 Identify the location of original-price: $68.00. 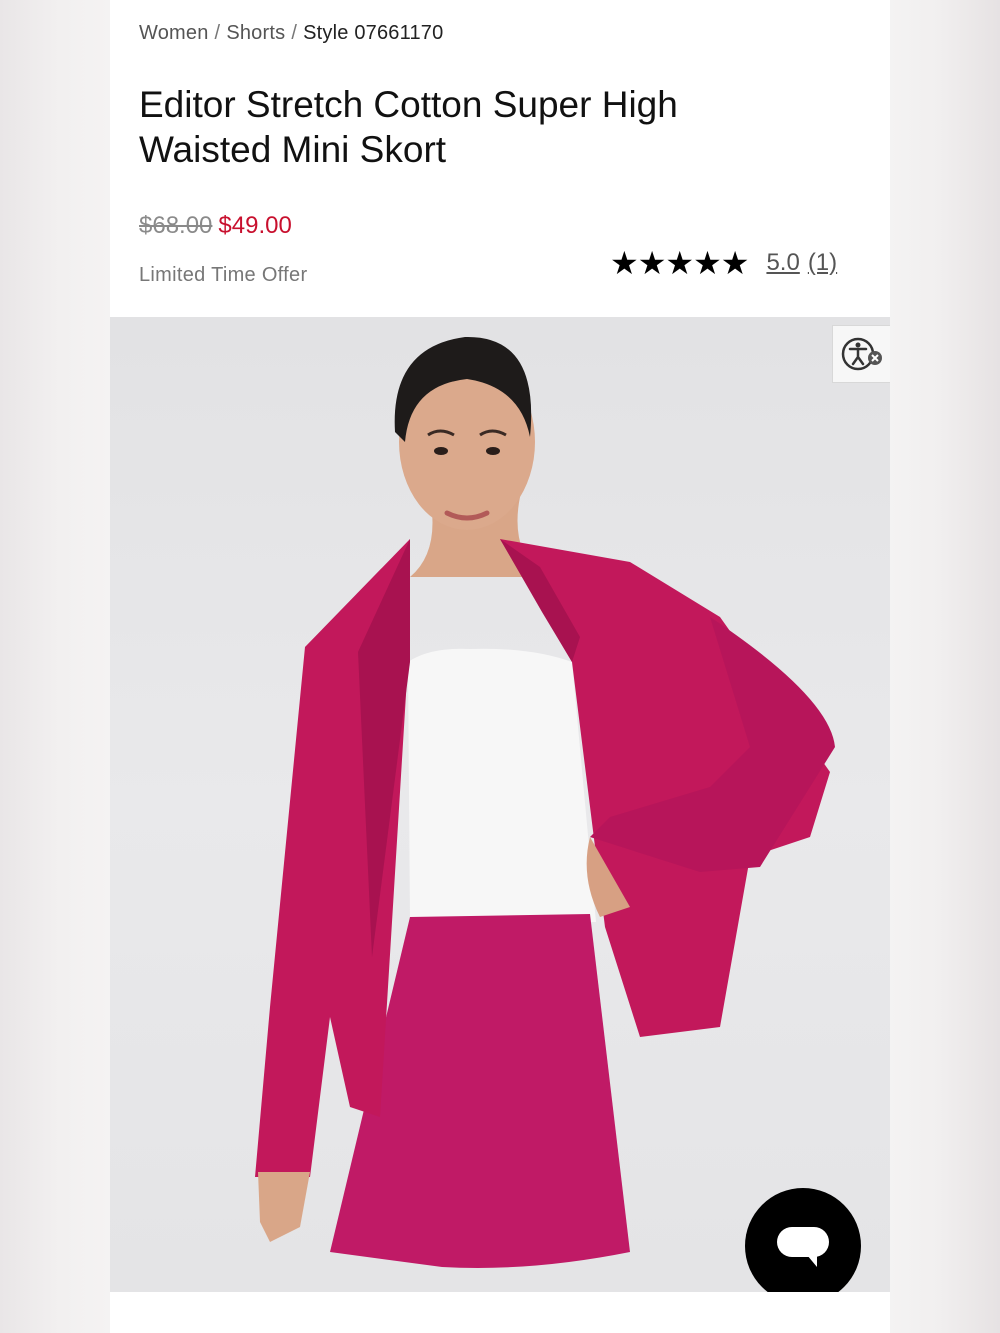
(176, 225).